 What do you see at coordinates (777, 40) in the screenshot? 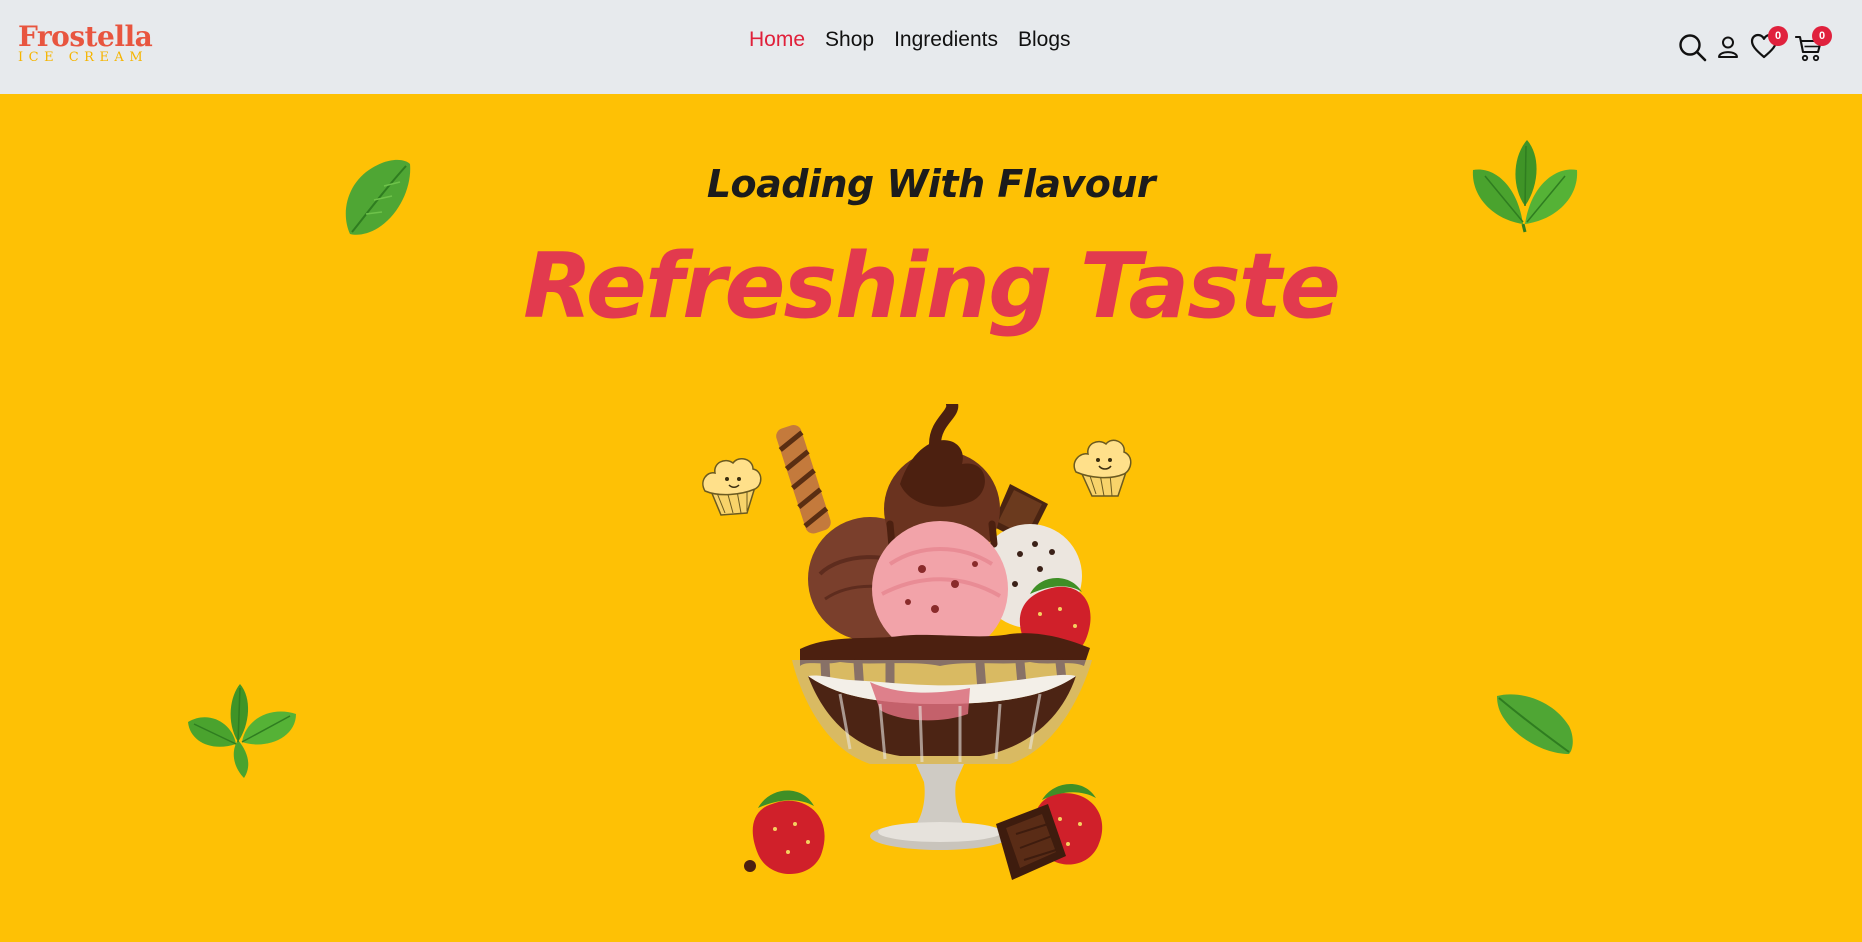
I see `nav-home-link: Home` at bounding box center [777, 40].